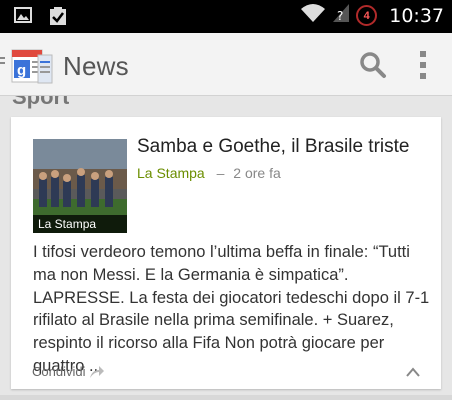  Describe the element at coordinates (59, 371) in the screenshot. I see `share-label: Condividi` at that location.